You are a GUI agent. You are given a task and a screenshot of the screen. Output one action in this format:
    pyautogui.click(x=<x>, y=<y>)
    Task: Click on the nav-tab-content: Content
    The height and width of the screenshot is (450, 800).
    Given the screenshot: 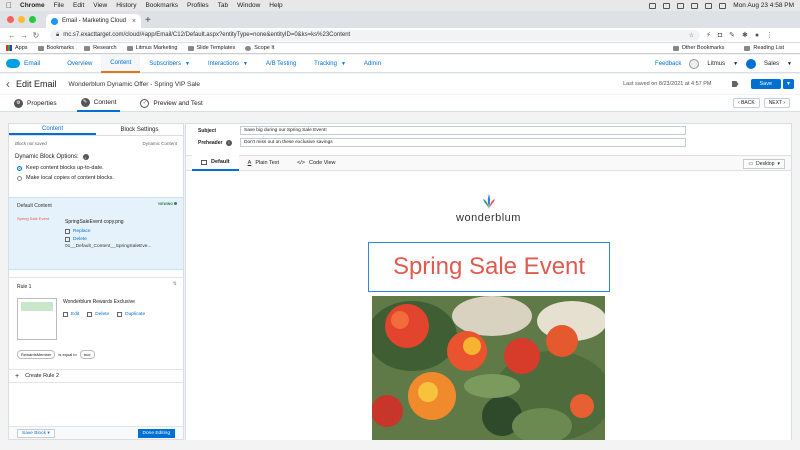 What is the action you would take?
    pyautogui.click(x=121, y=63)
    